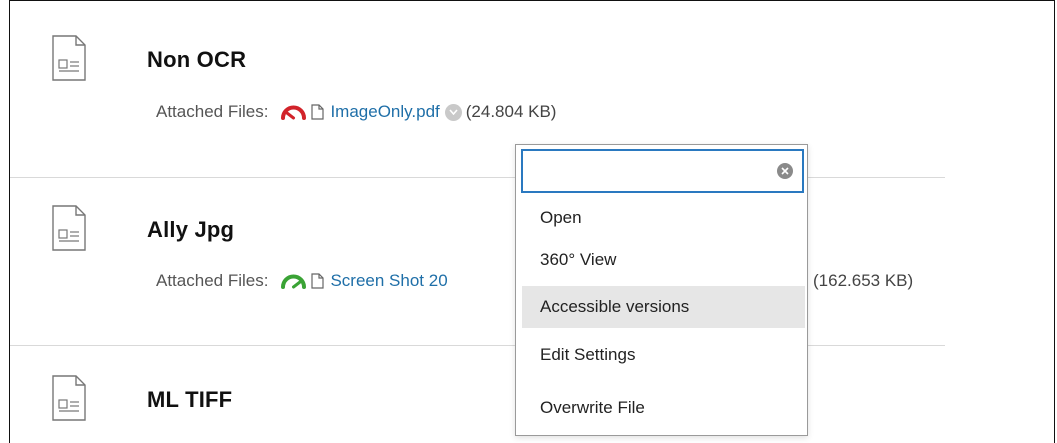 The height and width of the screenshot is (443, 1057). I want to click on file-link: ImageOnly.pdf, so click(384, 112).